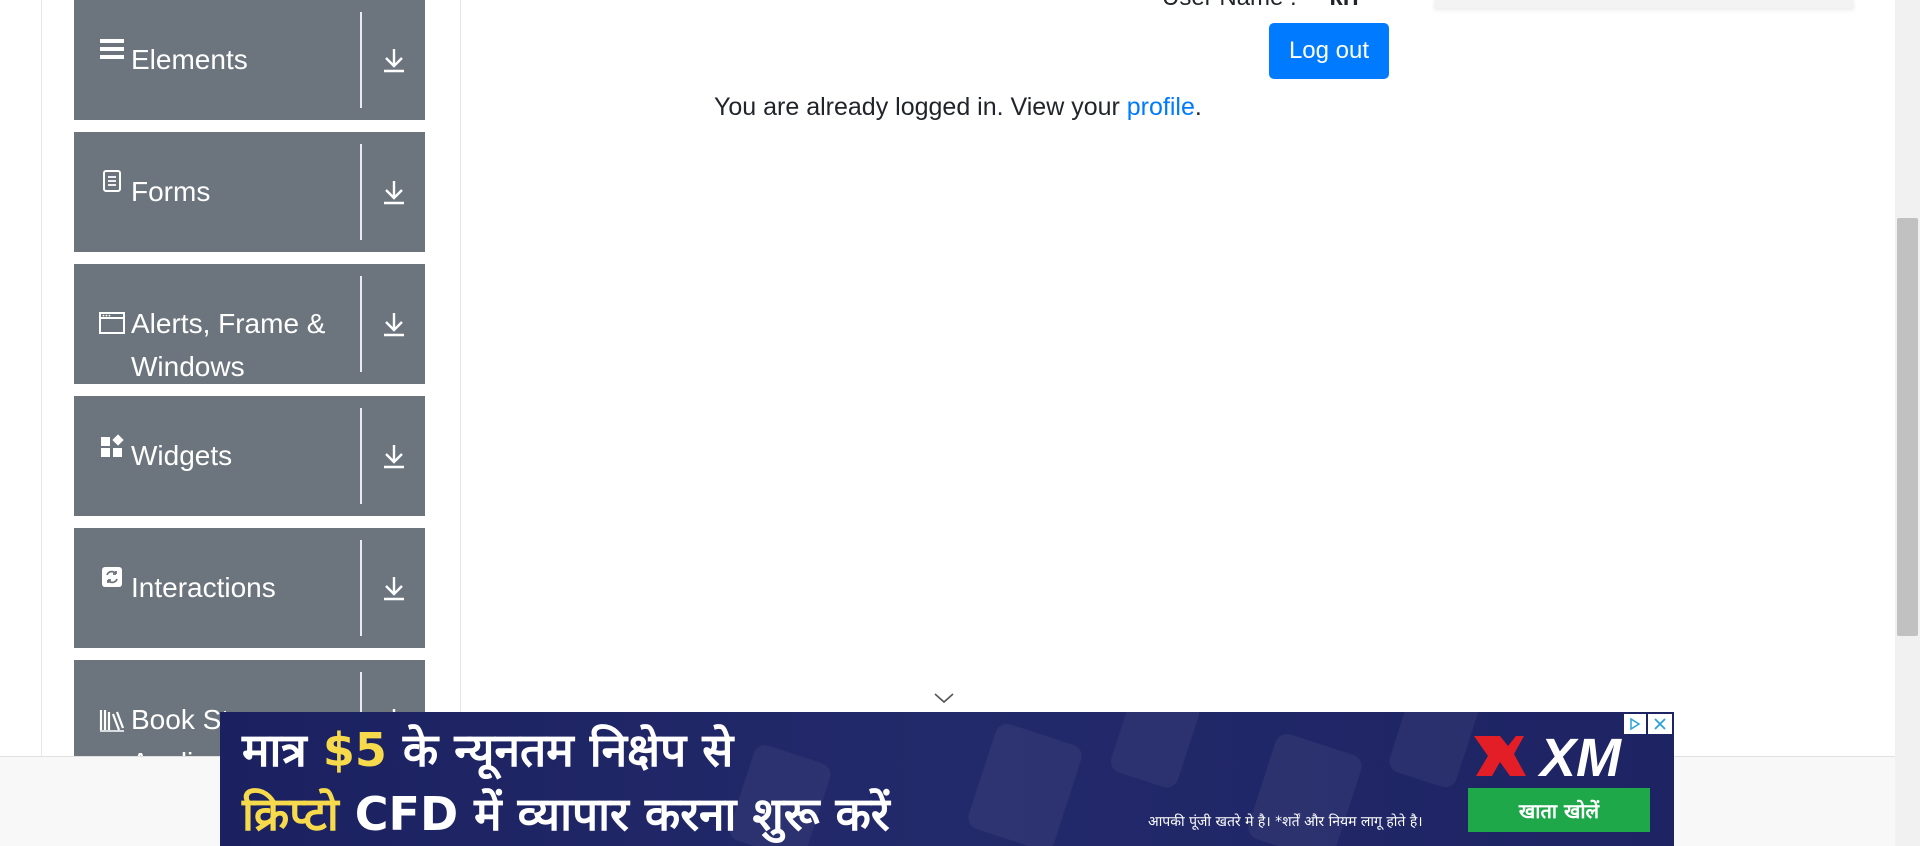 The height and width of the screenshot is (846, 1920). What do you see at coordinates (920, 107) in the screenshot?
I see `logged-in-text: You are already logged in. View your` at bounding box center [920, 107].